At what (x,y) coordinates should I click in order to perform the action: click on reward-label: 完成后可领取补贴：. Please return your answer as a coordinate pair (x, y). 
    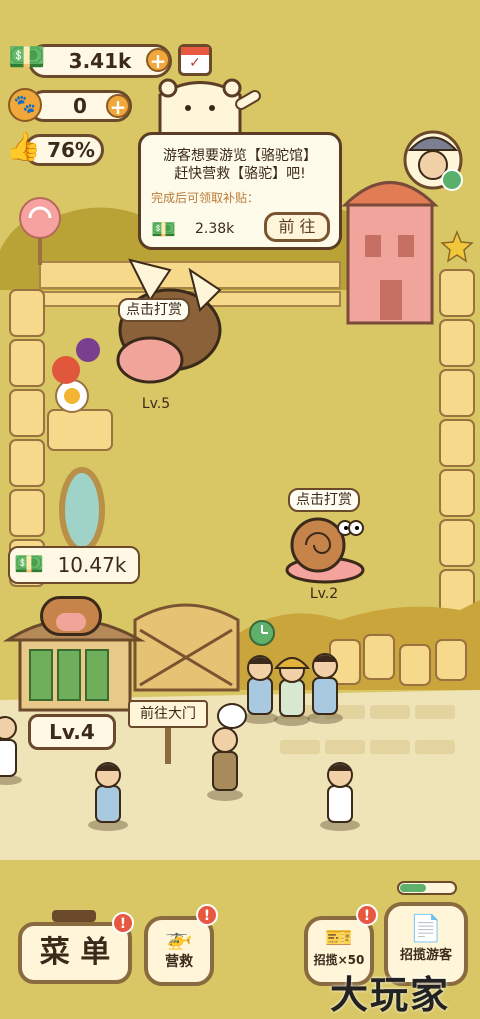
    Looking at the image, I should click on (205, 198).